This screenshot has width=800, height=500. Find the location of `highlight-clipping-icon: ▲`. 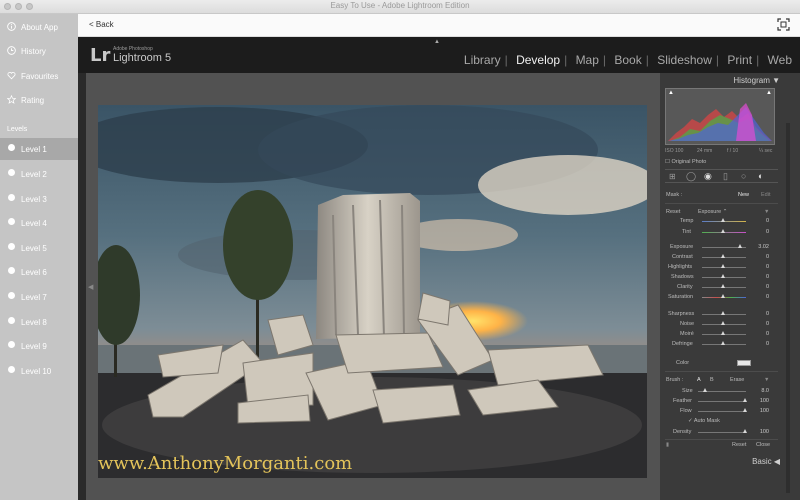

highlight-clipping-icon: ▲ is located at coordinates (769, 93).